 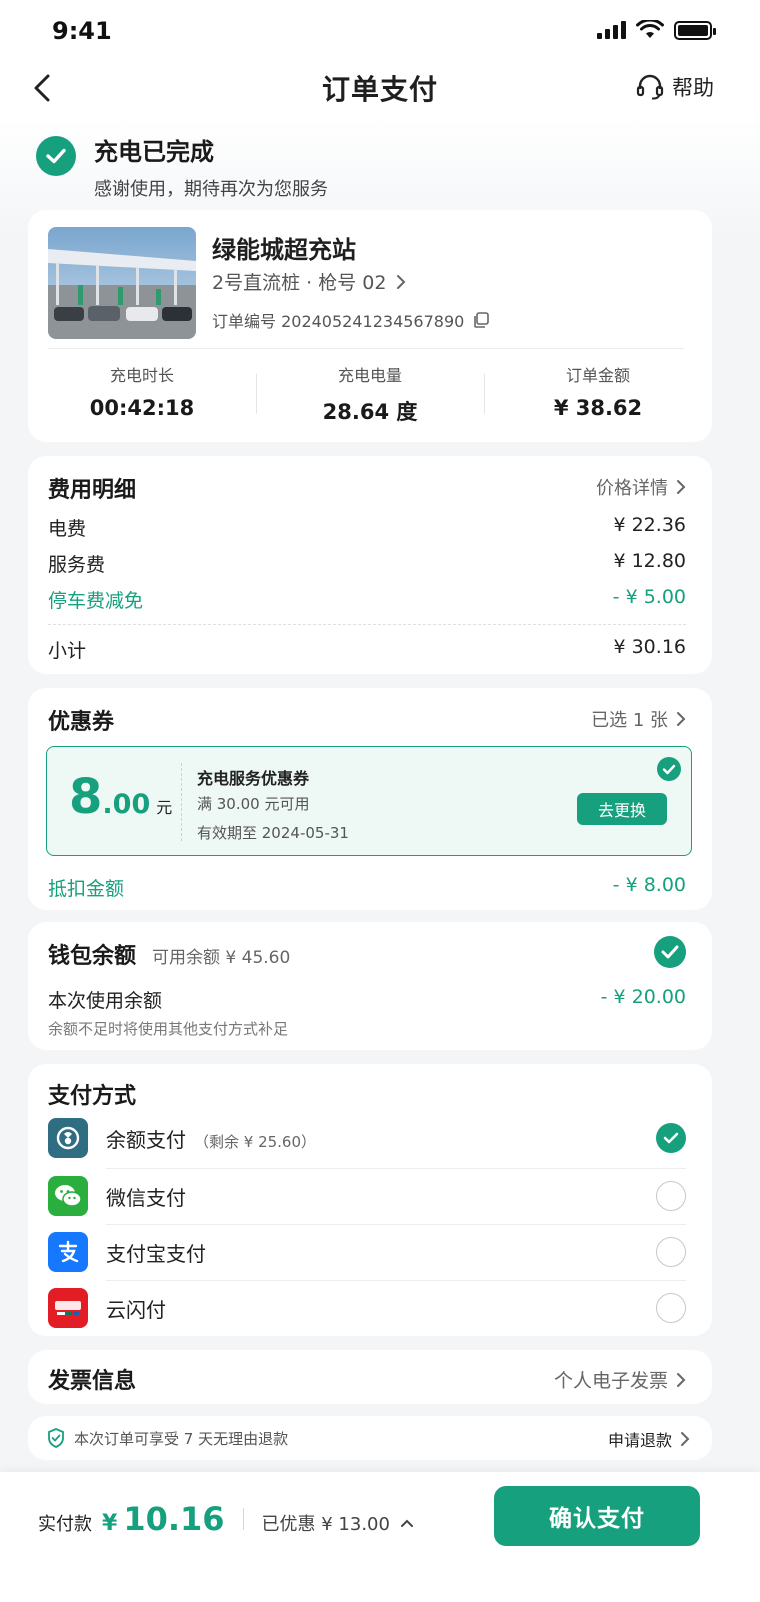 I want to click on invoice-title: 发票信息, so click(x=92, y=1381).